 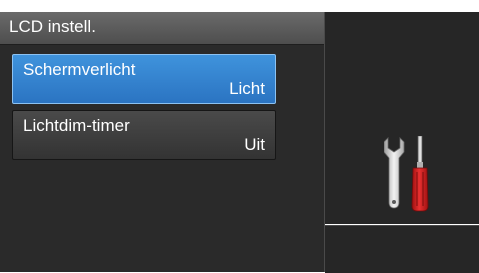 I want to click on page-title: LCD instell., so click(x=52, y=26).